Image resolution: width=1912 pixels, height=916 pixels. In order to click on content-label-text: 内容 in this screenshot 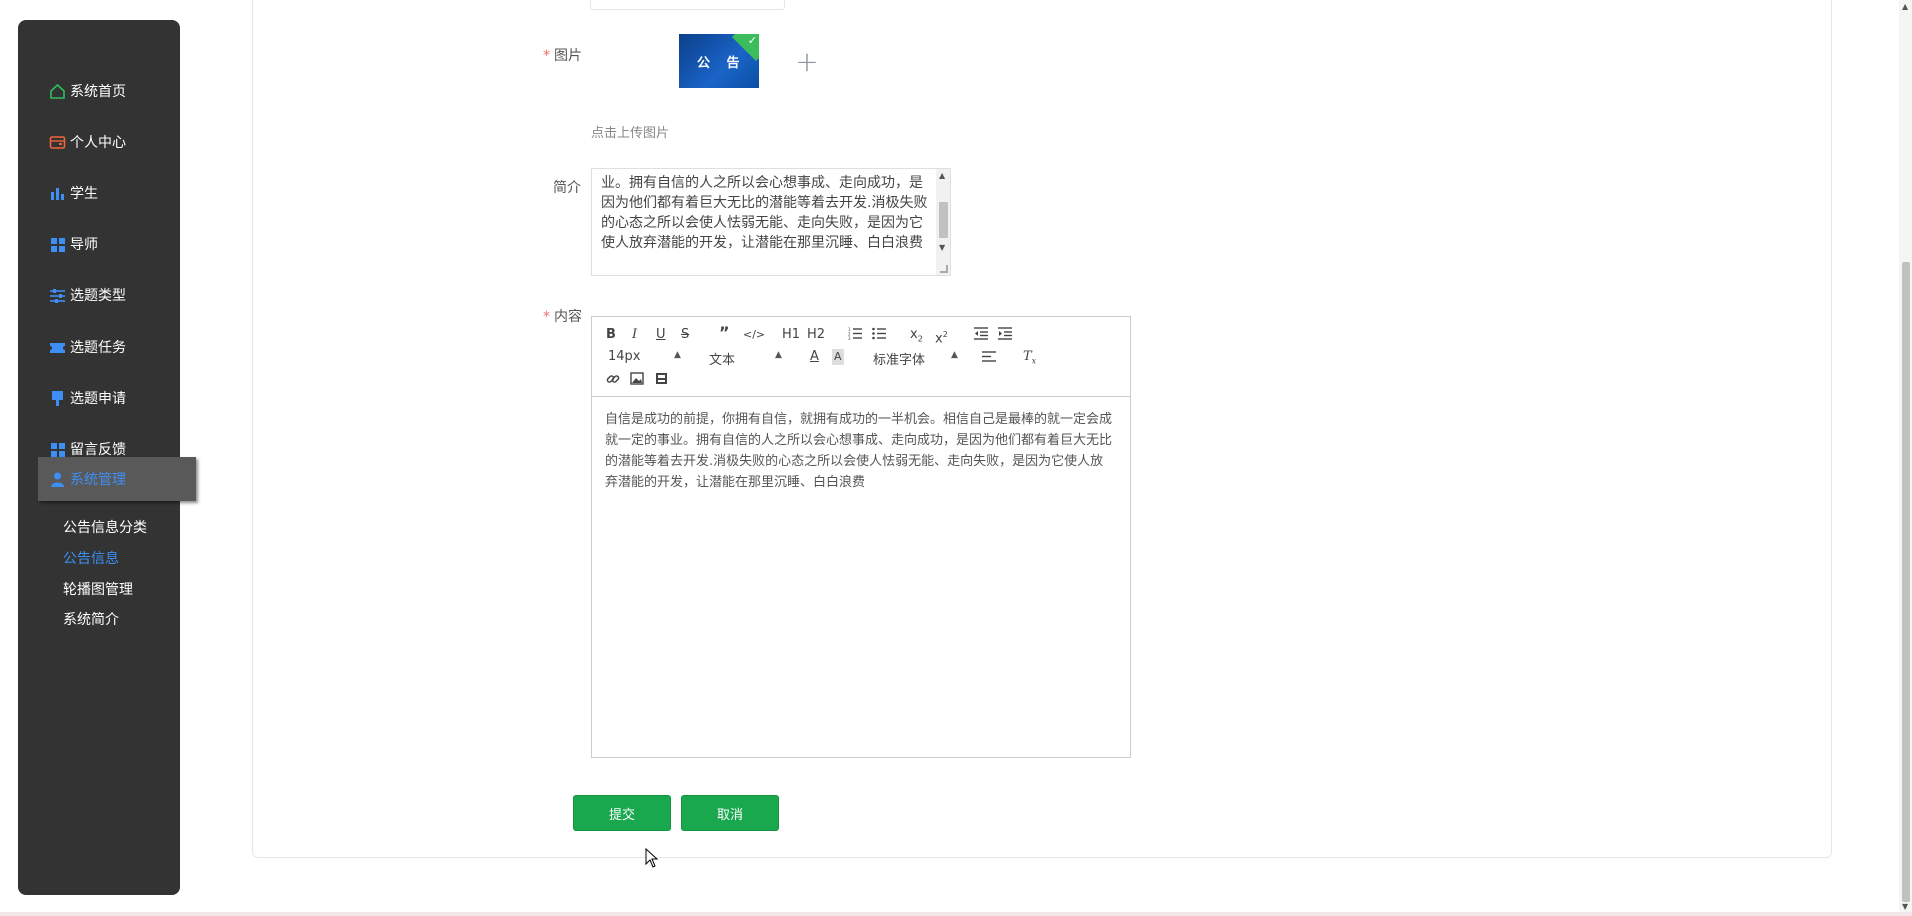, I will do `click(568, 317)`.